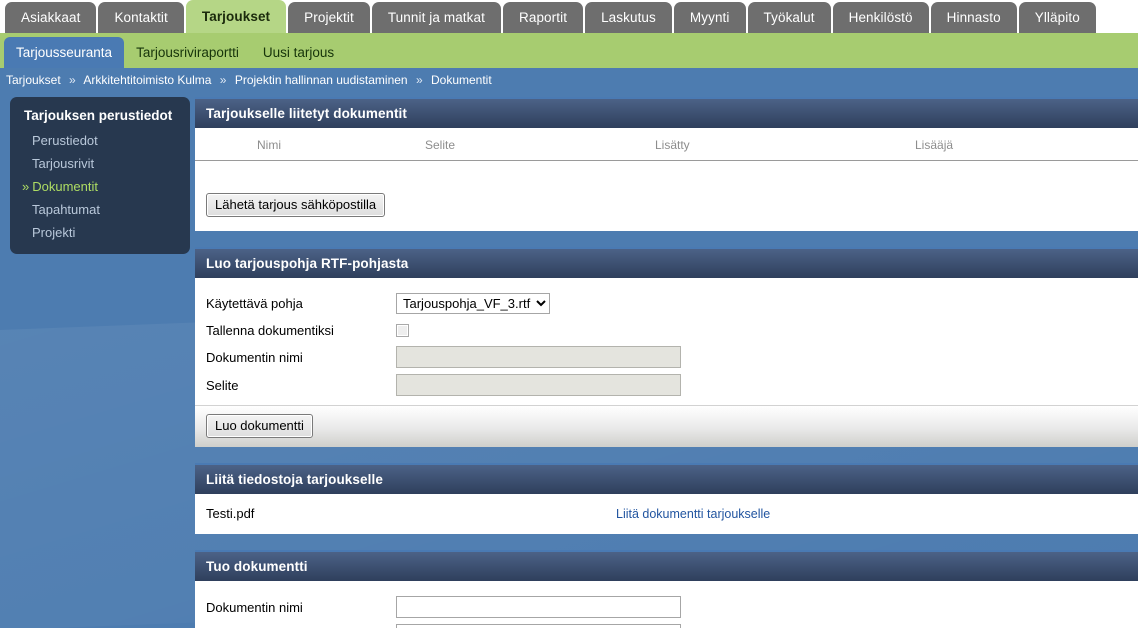 This screenshot has height=628, width=1138. What do you see at coordinates (709, 17) in the screenshot?
I see `nav-tab-myynti: Myynti` at bounding box center [709, 17].